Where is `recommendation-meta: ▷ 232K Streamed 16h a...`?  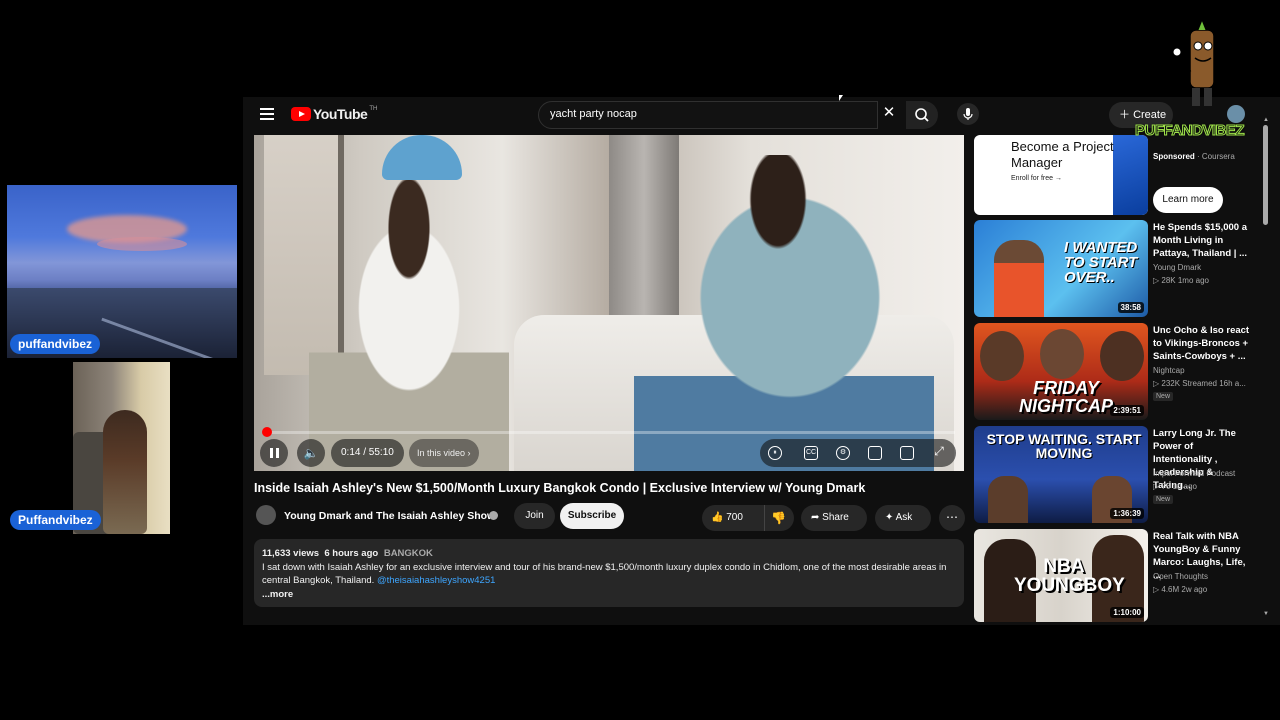 recommendation-meta: ▷ 232K Streamed 16h a... is located at coordinates (1199, 383).